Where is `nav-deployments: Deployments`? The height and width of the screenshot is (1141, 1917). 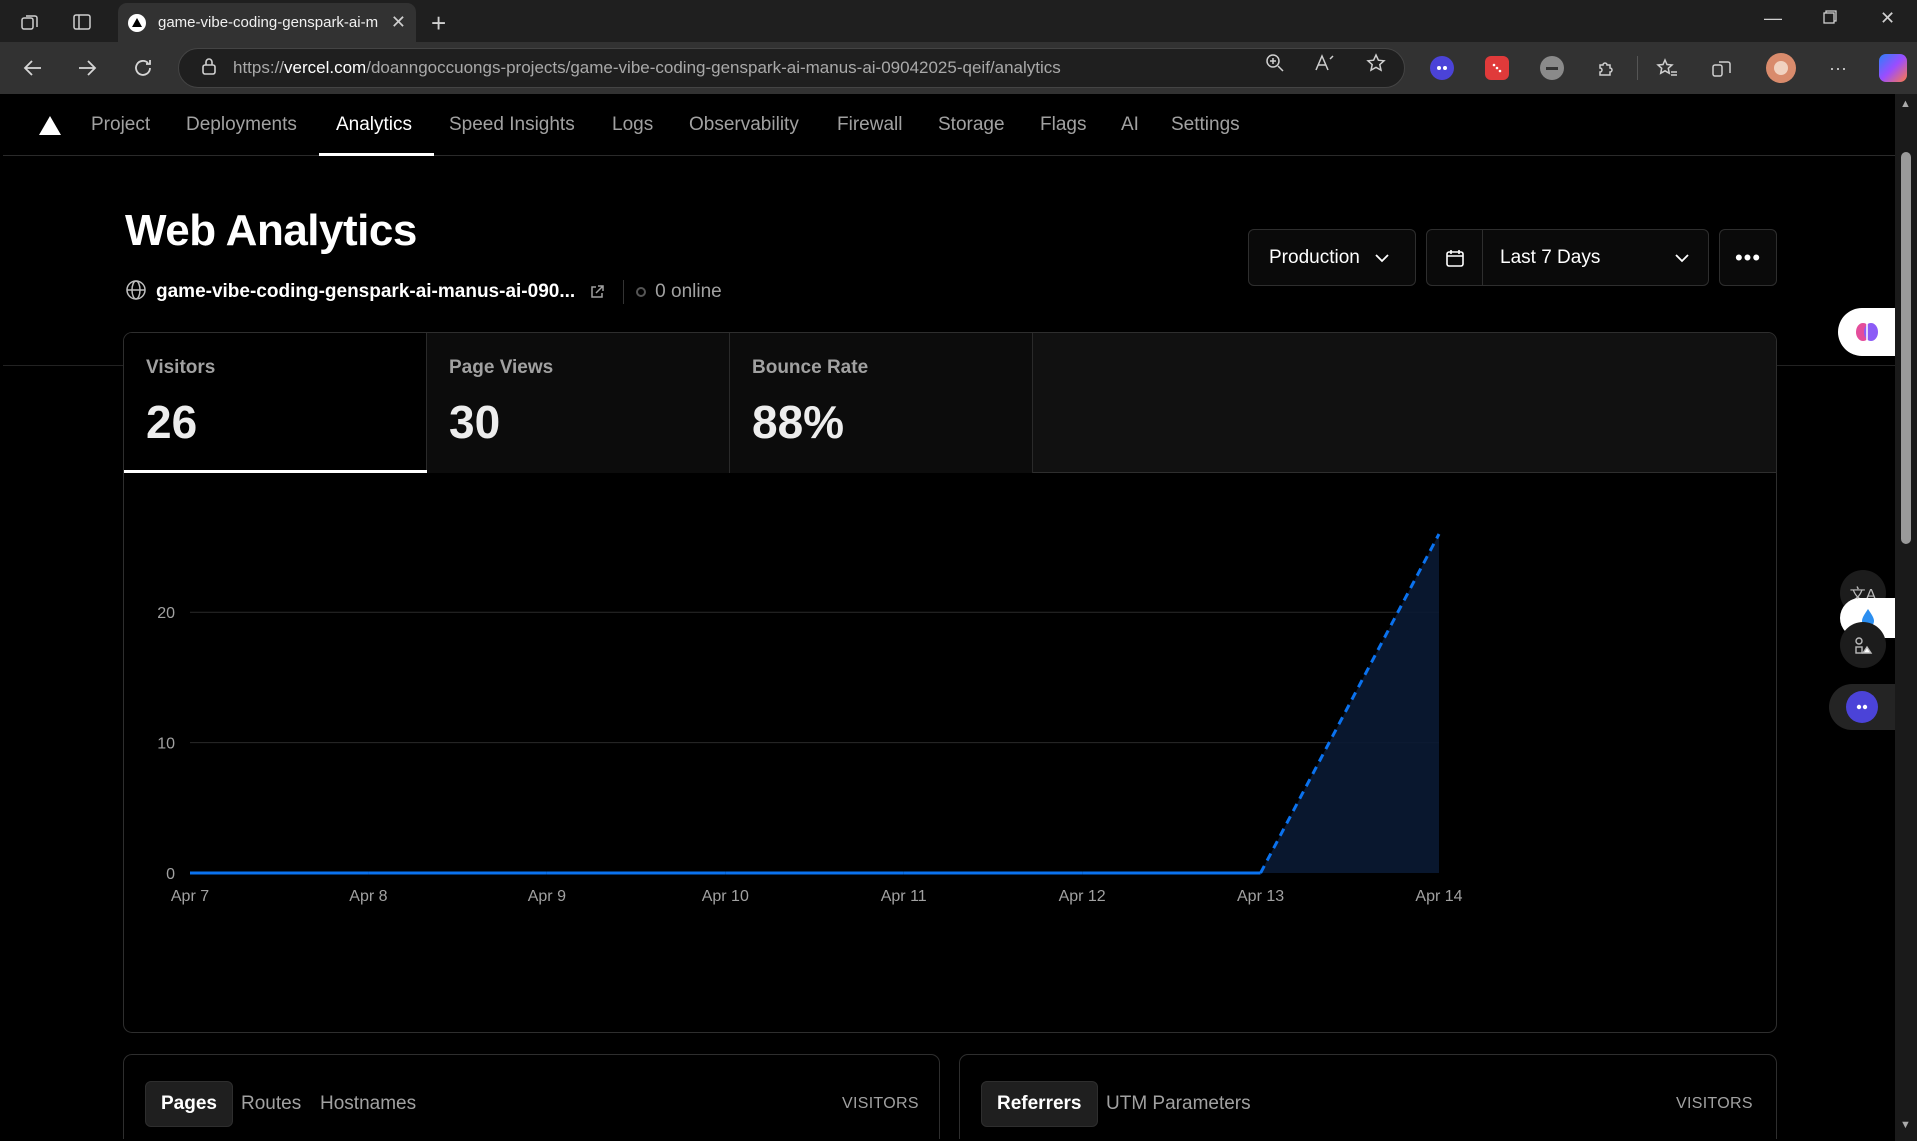 nav-deployments: Deployments is located at coordinates (241, 125).